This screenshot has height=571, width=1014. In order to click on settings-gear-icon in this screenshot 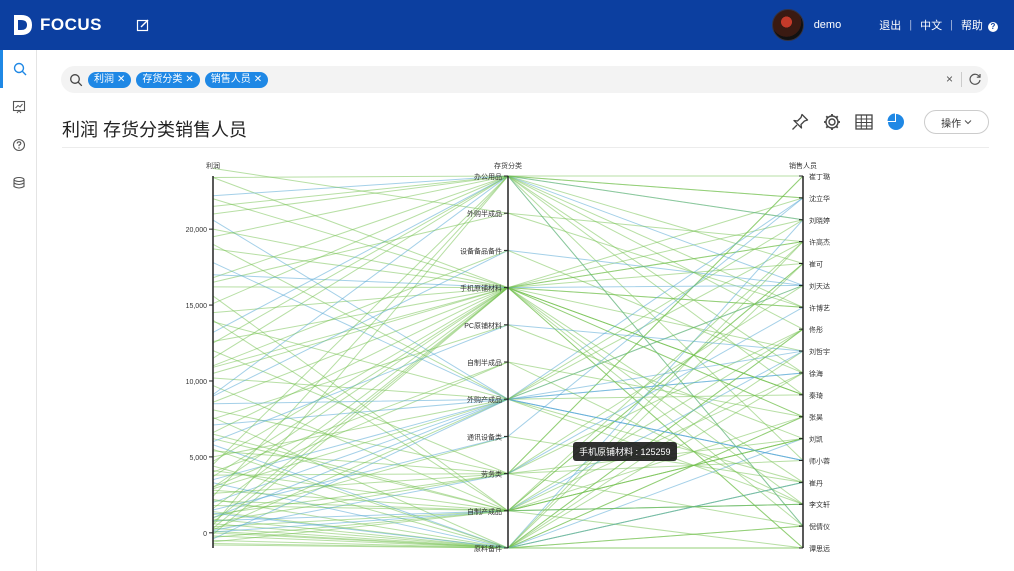, I will do `click(832, 122)`.